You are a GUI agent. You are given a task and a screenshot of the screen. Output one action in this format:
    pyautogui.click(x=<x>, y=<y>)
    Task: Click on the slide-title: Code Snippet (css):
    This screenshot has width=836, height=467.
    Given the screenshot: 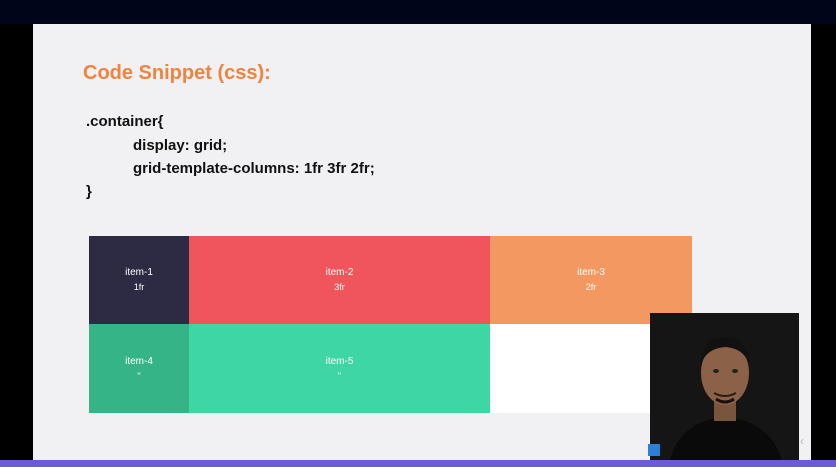 What is the action you would take?
    pyautogui.click(x=177, y=73)
    